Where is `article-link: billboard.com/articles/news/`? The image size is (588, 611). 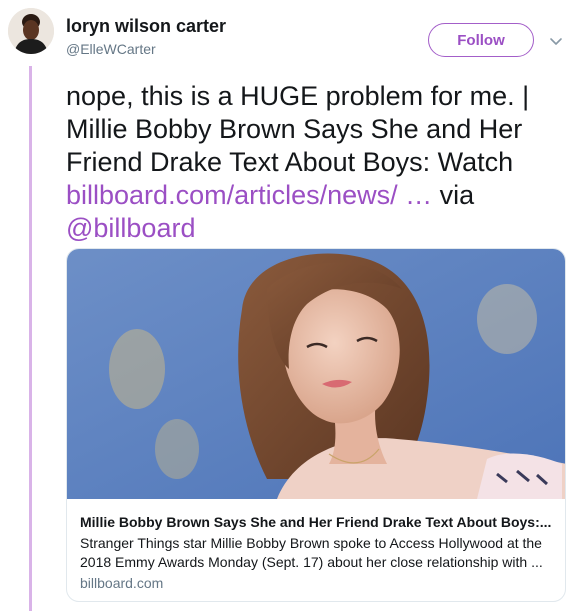 article-link: billboard.com/articles/news/ is located at coordinates (232, 195).